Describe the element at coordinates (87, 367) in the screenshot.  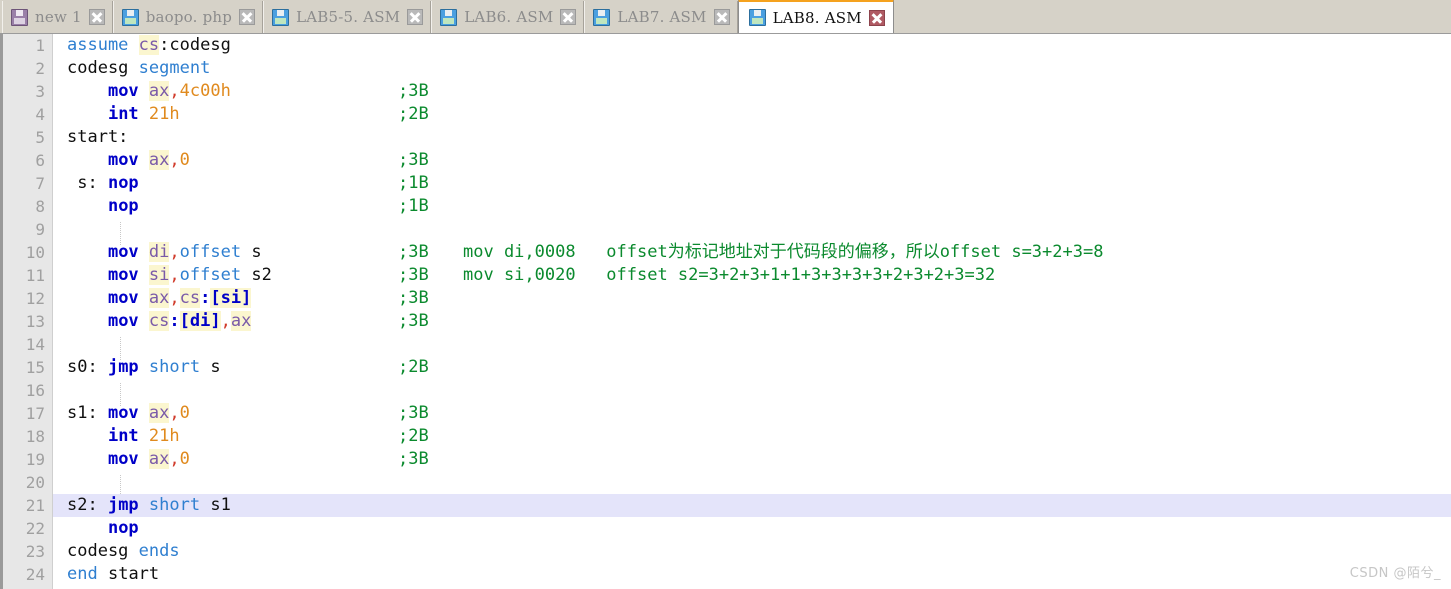
I see `token-label: s0:` at that location.